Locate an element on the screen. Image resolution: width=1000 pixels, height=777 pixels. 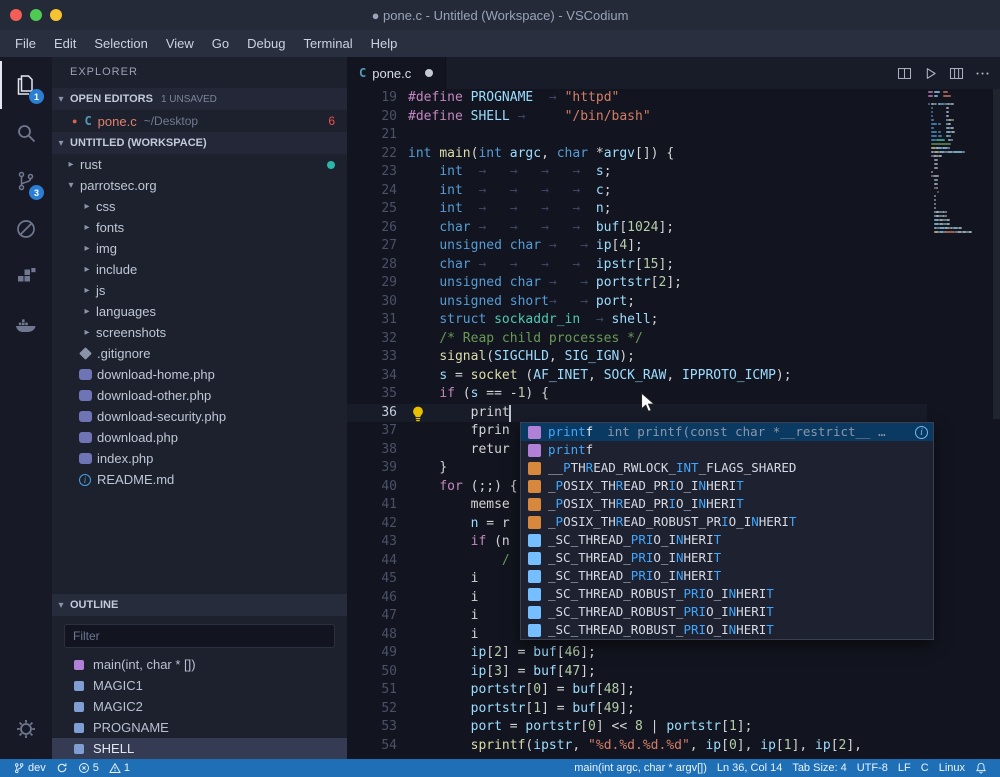
status-encoding: UTF-8 is located at coordinates (872, 768).